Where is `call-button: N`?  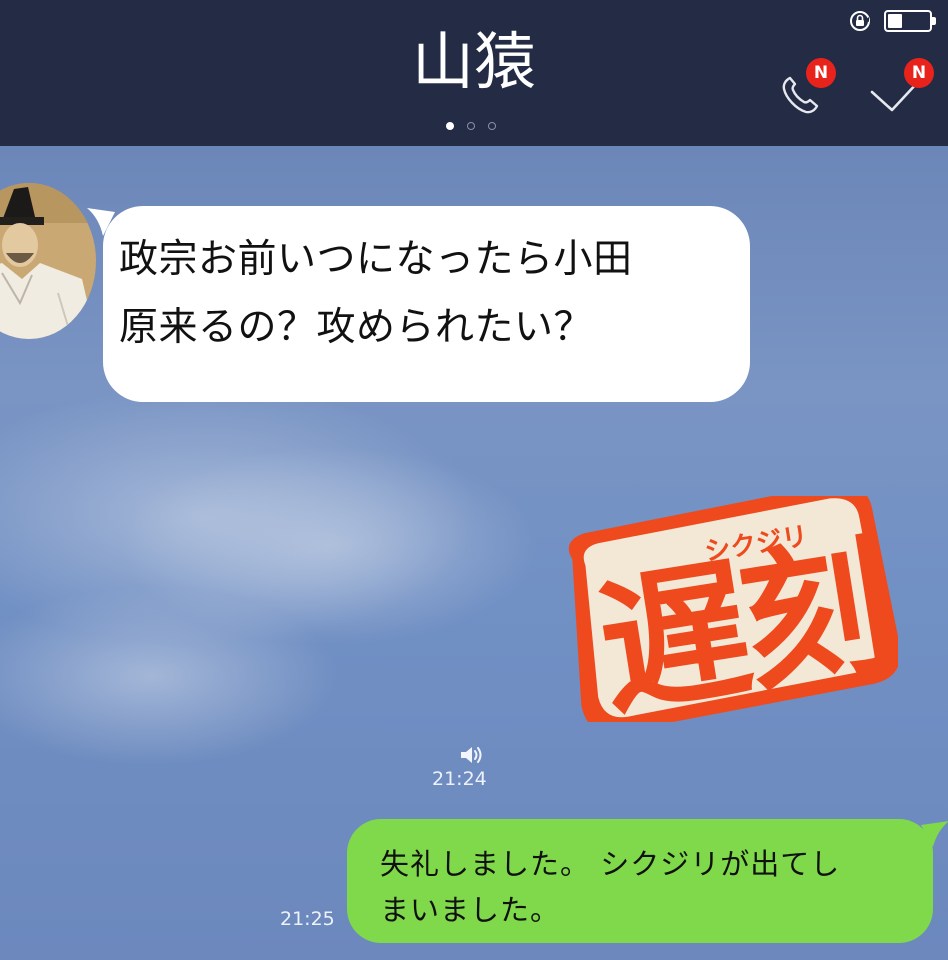
call-button: N is located at coordinates (813, 88).